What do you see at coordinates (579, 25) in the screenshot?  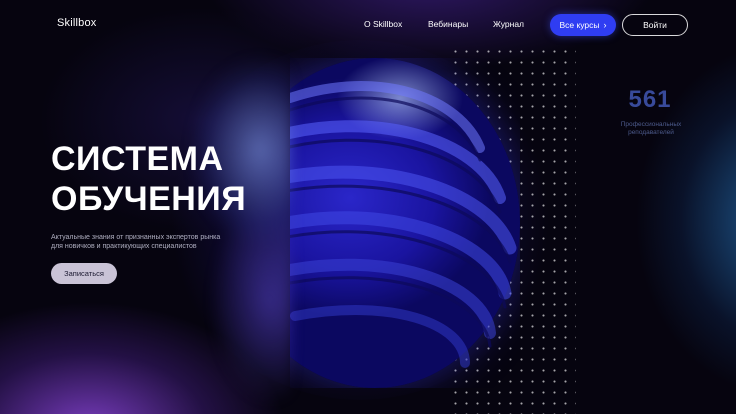 I see `all-courses-label: Все курсы` at bounding box center [579, 25].